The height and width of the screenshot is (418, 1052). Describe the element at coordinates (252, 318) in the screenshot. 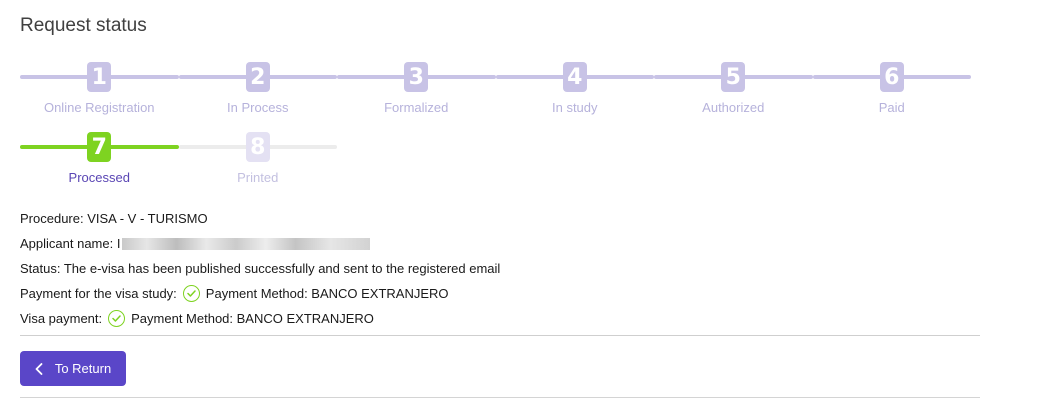

I see `visa-payment-method: Payment Method: BANCO EXTRANJERO` at that location.